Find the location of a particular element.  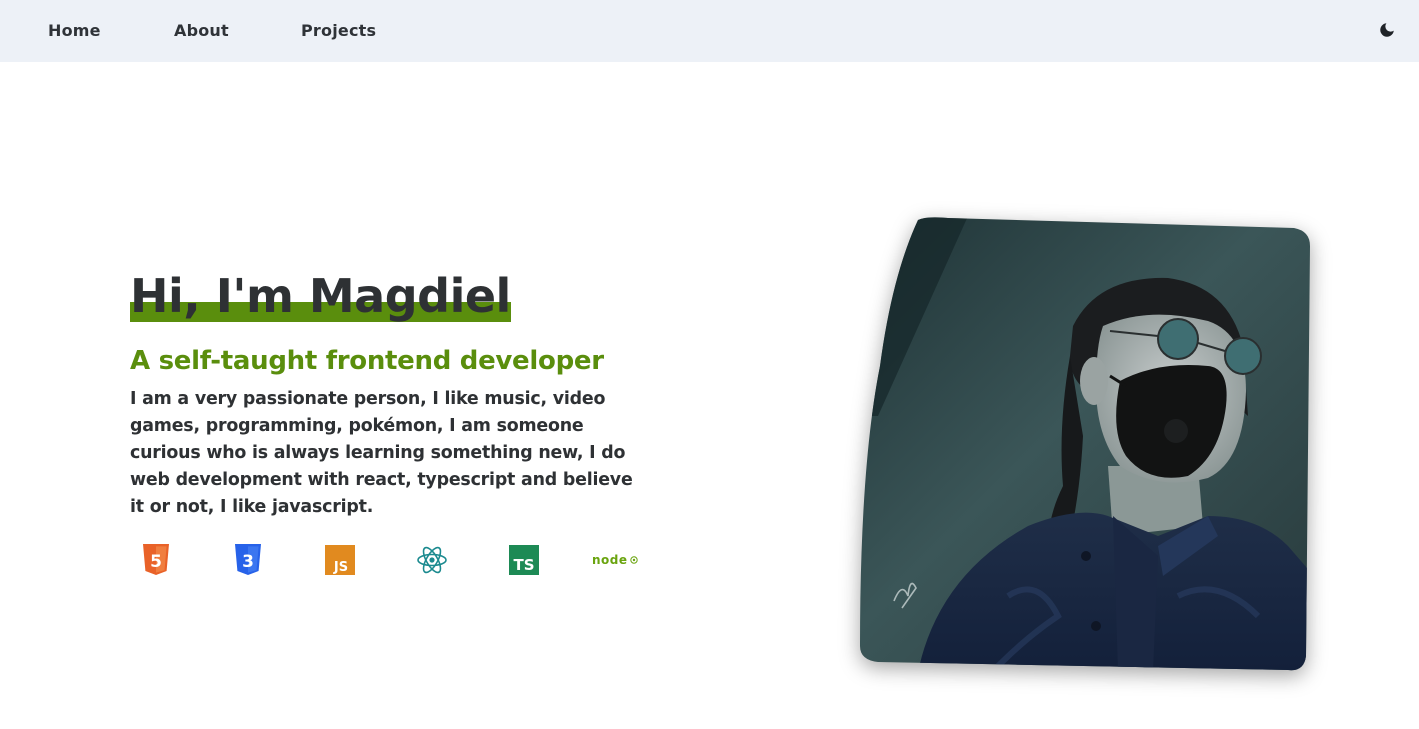

top-navbar: Home About Projects is located at coordinates (709, 31).